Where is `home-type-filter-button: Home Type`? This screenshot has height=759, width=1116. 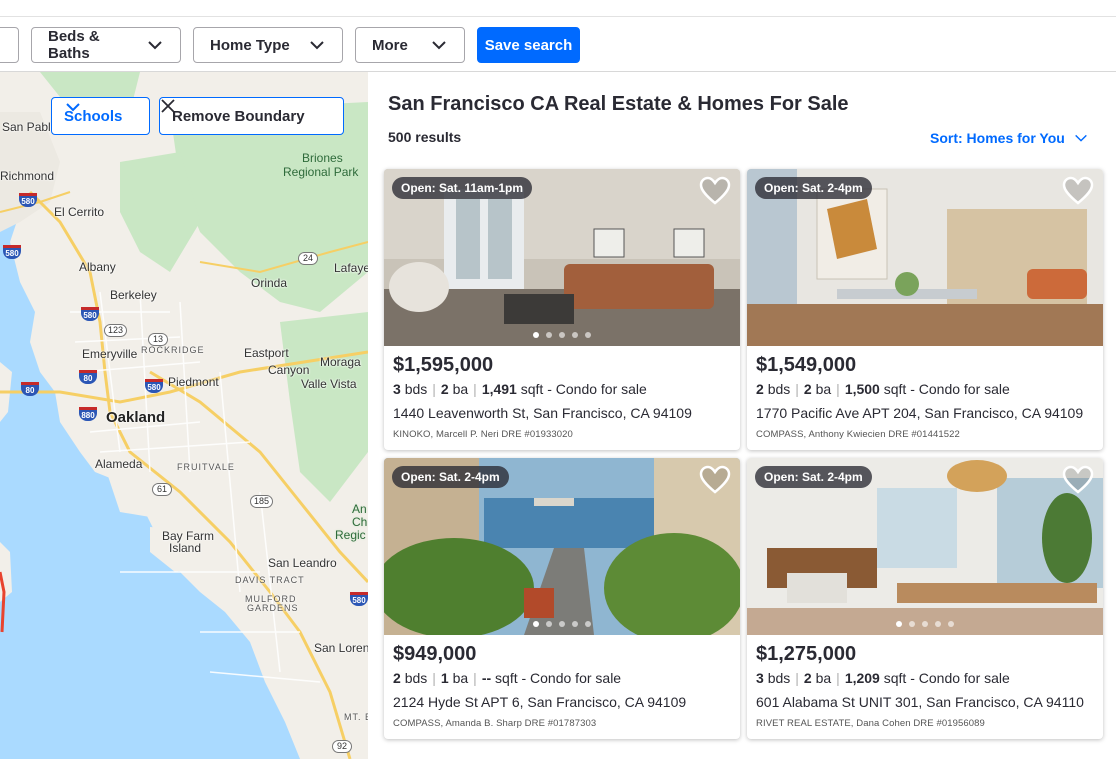
home-type-filter-button: Home Type is located at coordinates (268, 45).